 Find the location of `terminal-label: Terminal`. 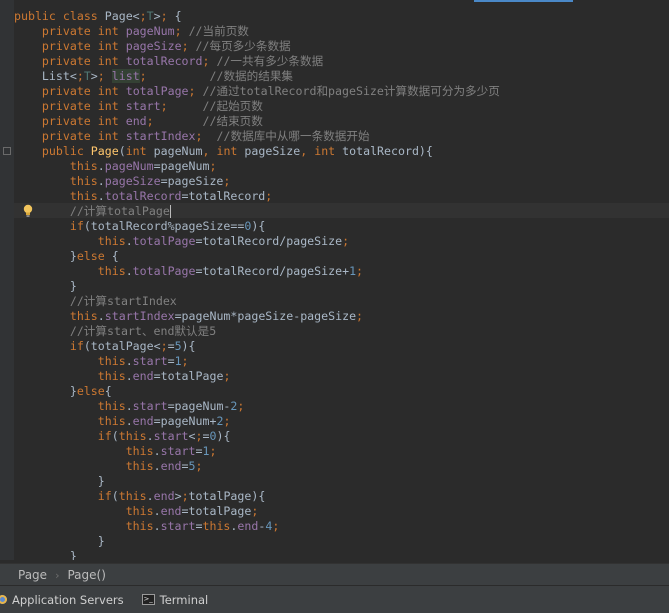

terminal-label: Terminal is located at coordinates (184, 599).